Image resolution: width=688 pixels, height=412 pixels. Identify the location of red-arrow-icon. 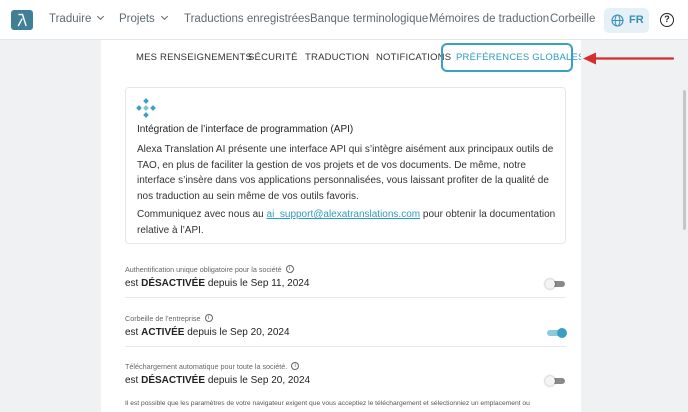
(629, 58).